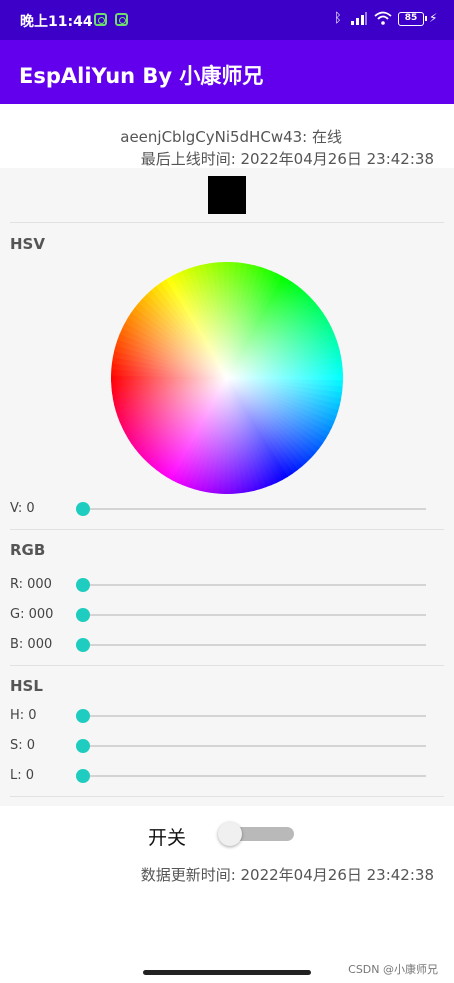  I want to click on color-wheel, so click(227, 378).